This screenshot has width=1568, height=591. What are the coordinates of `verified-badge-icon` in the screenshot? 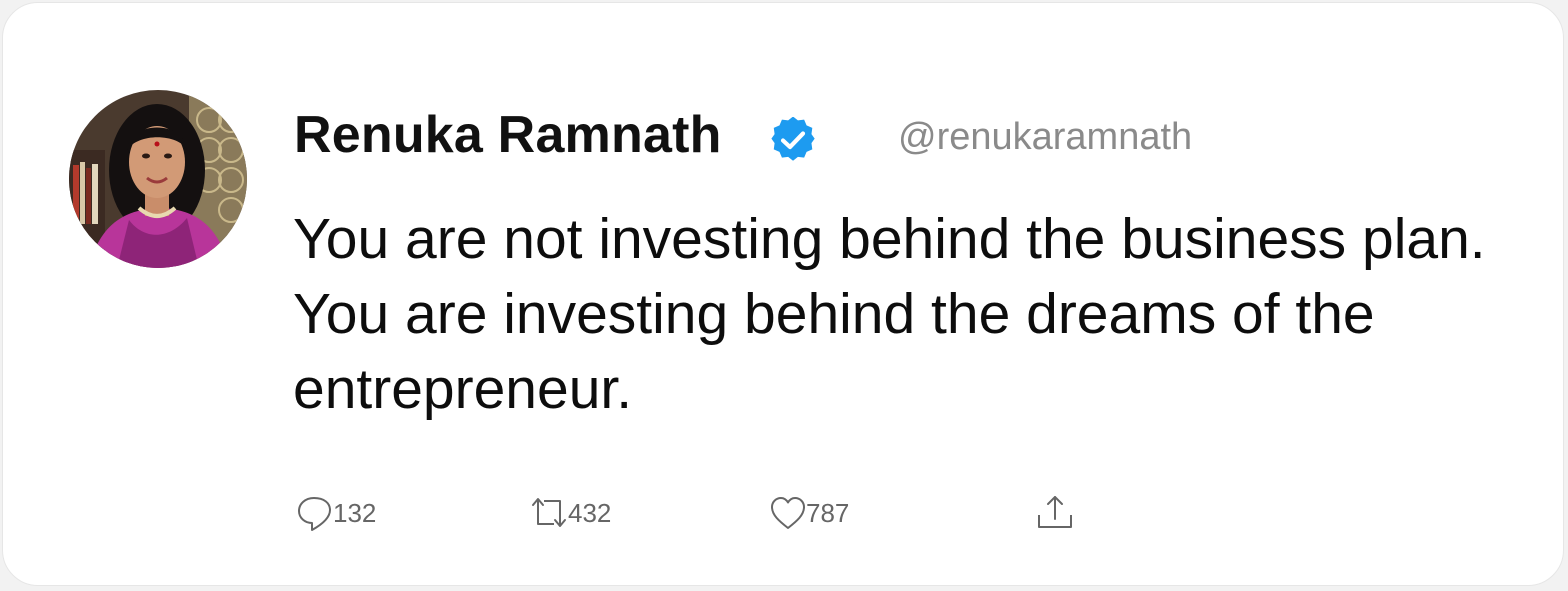 It's located at (793, 139).